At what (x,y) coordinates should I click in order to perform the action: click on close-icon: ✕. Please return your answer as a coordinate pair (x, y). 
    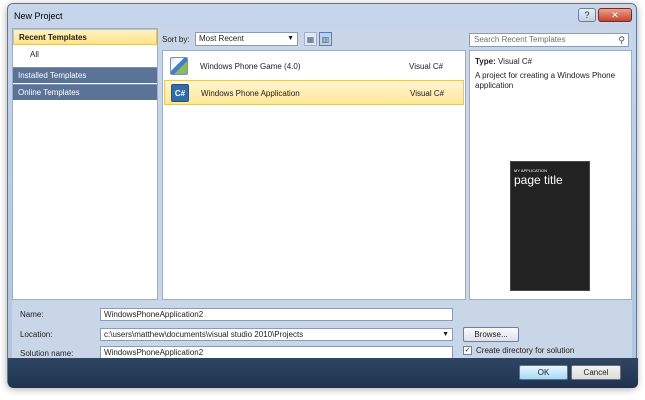
    Looking at the image, I should click on (615, 15).